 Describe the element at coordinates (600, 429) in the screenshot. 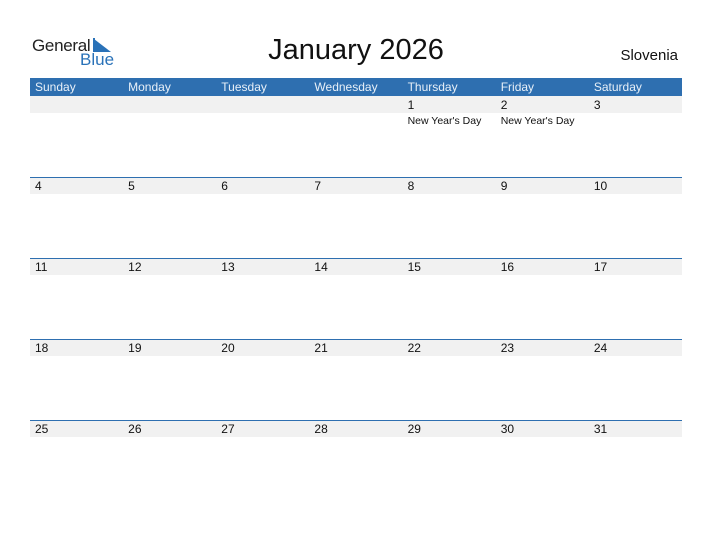

I see `day-number: 31` at that location.